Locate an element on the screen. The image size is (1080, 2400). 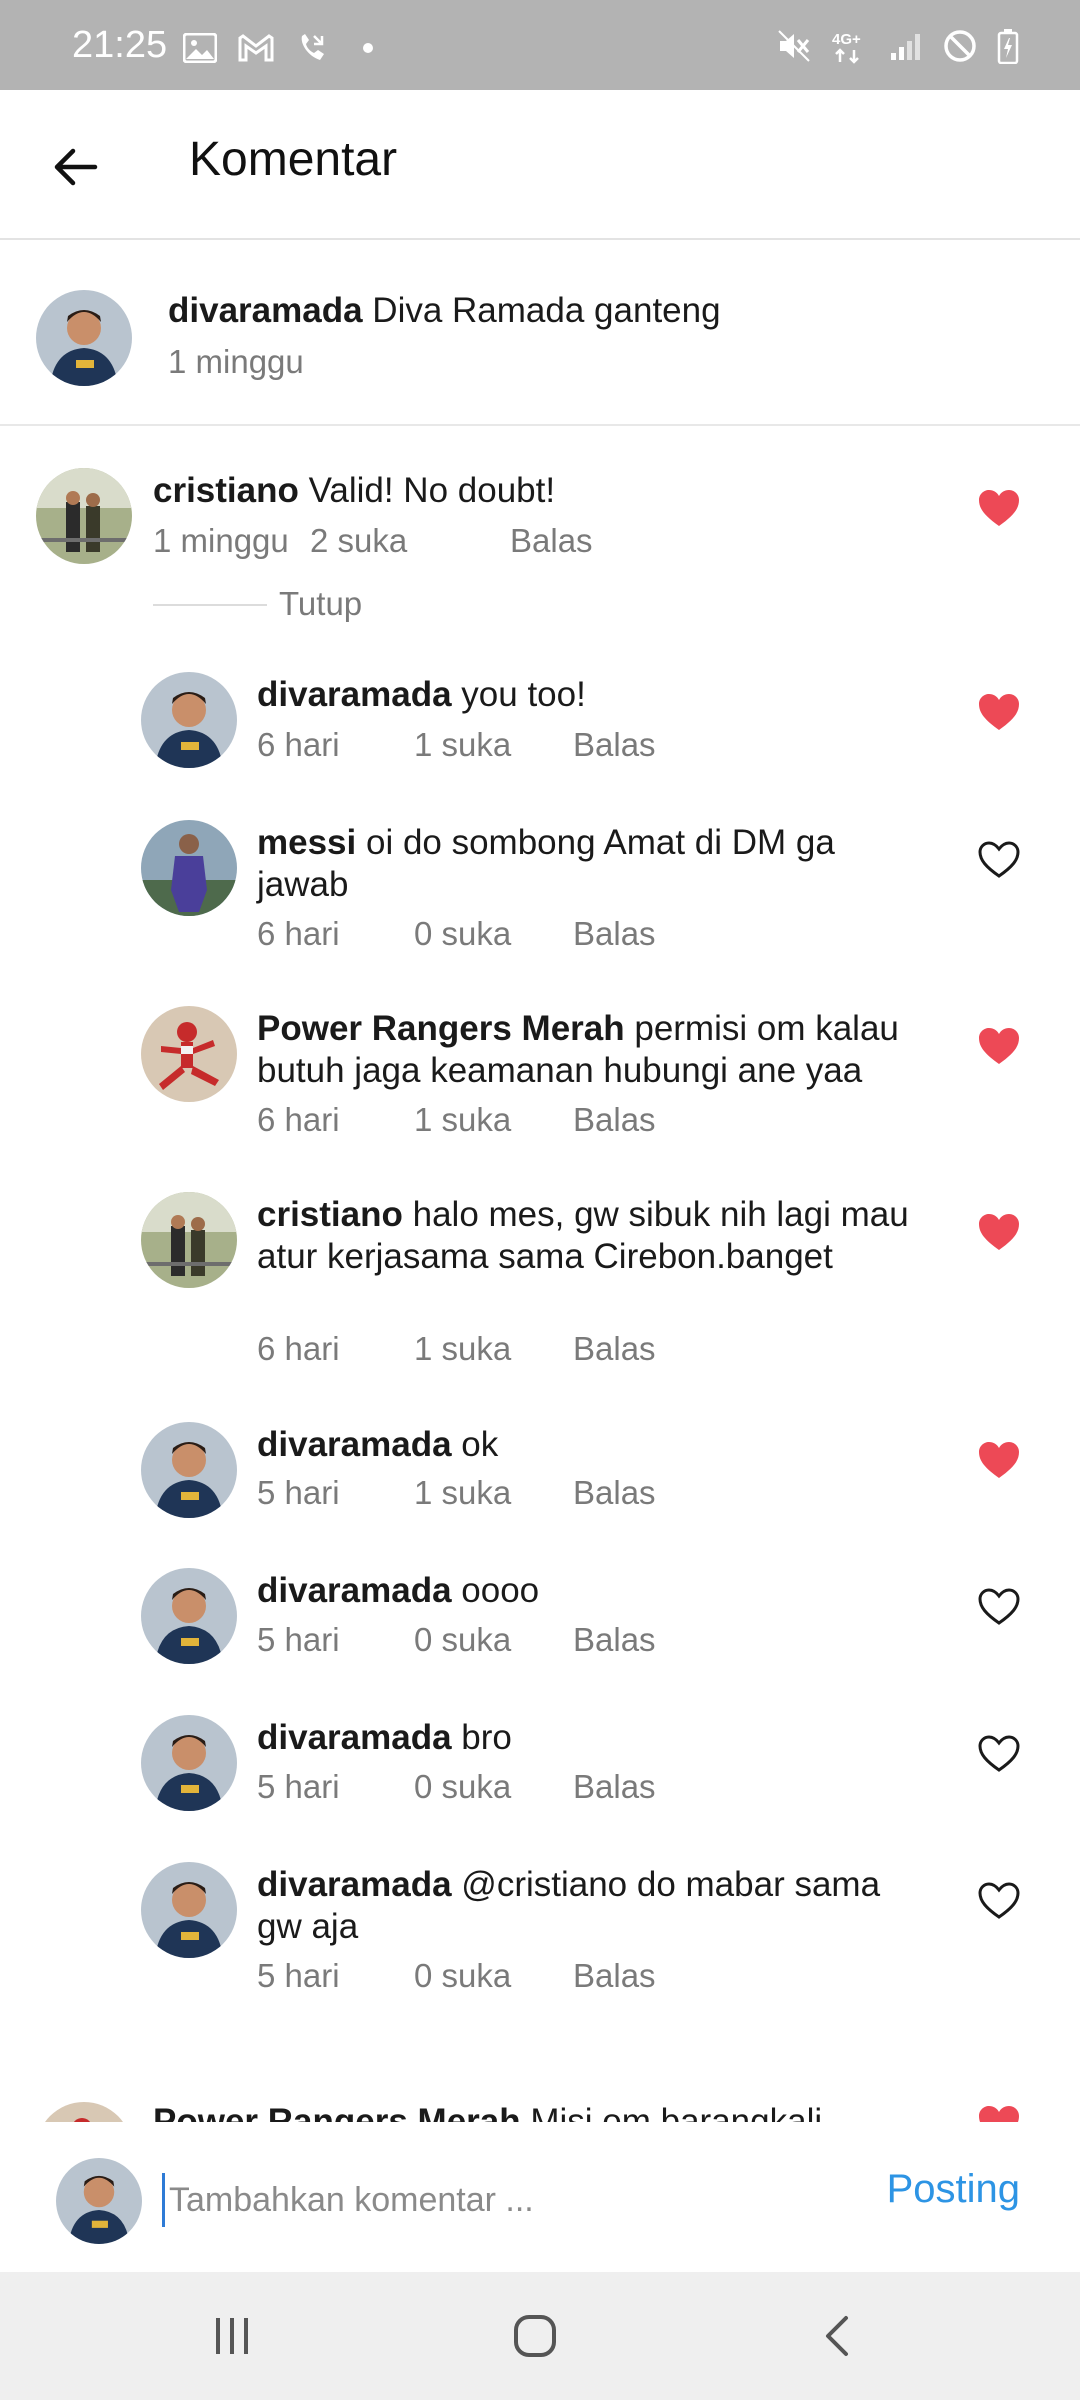
system-nav-bar is located at coordinates (540, 2336).